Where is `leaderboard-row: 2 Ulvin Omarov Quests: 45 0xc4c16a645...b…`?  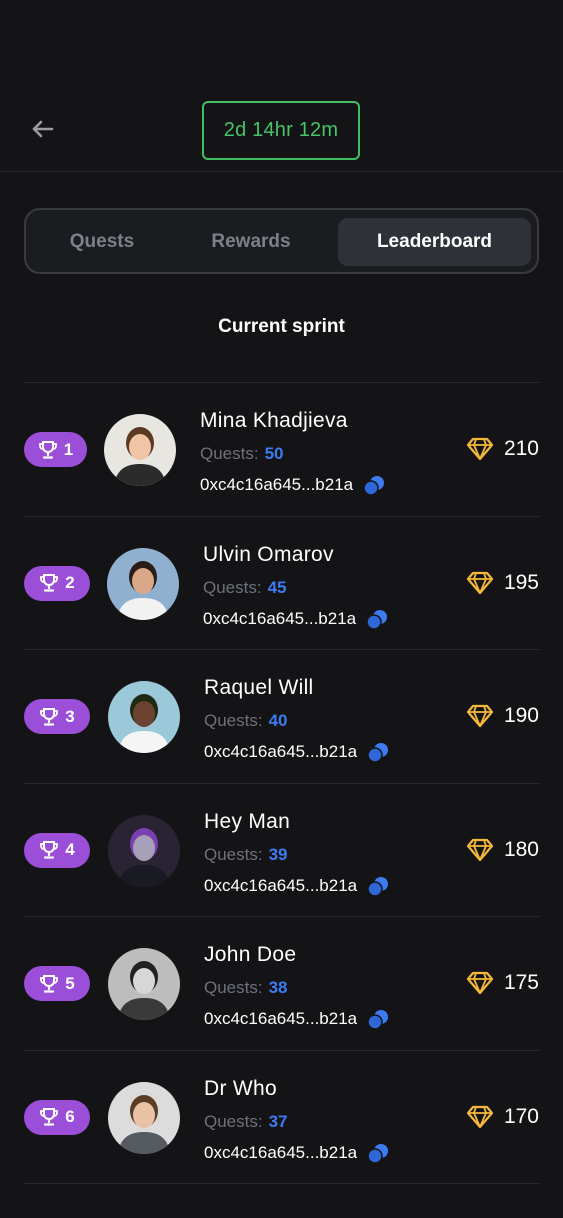 leaderboard-row: 2 Ulvin Omarov Quests: 45 0xc4c16a645...b… is located at coordinates (281, 582).